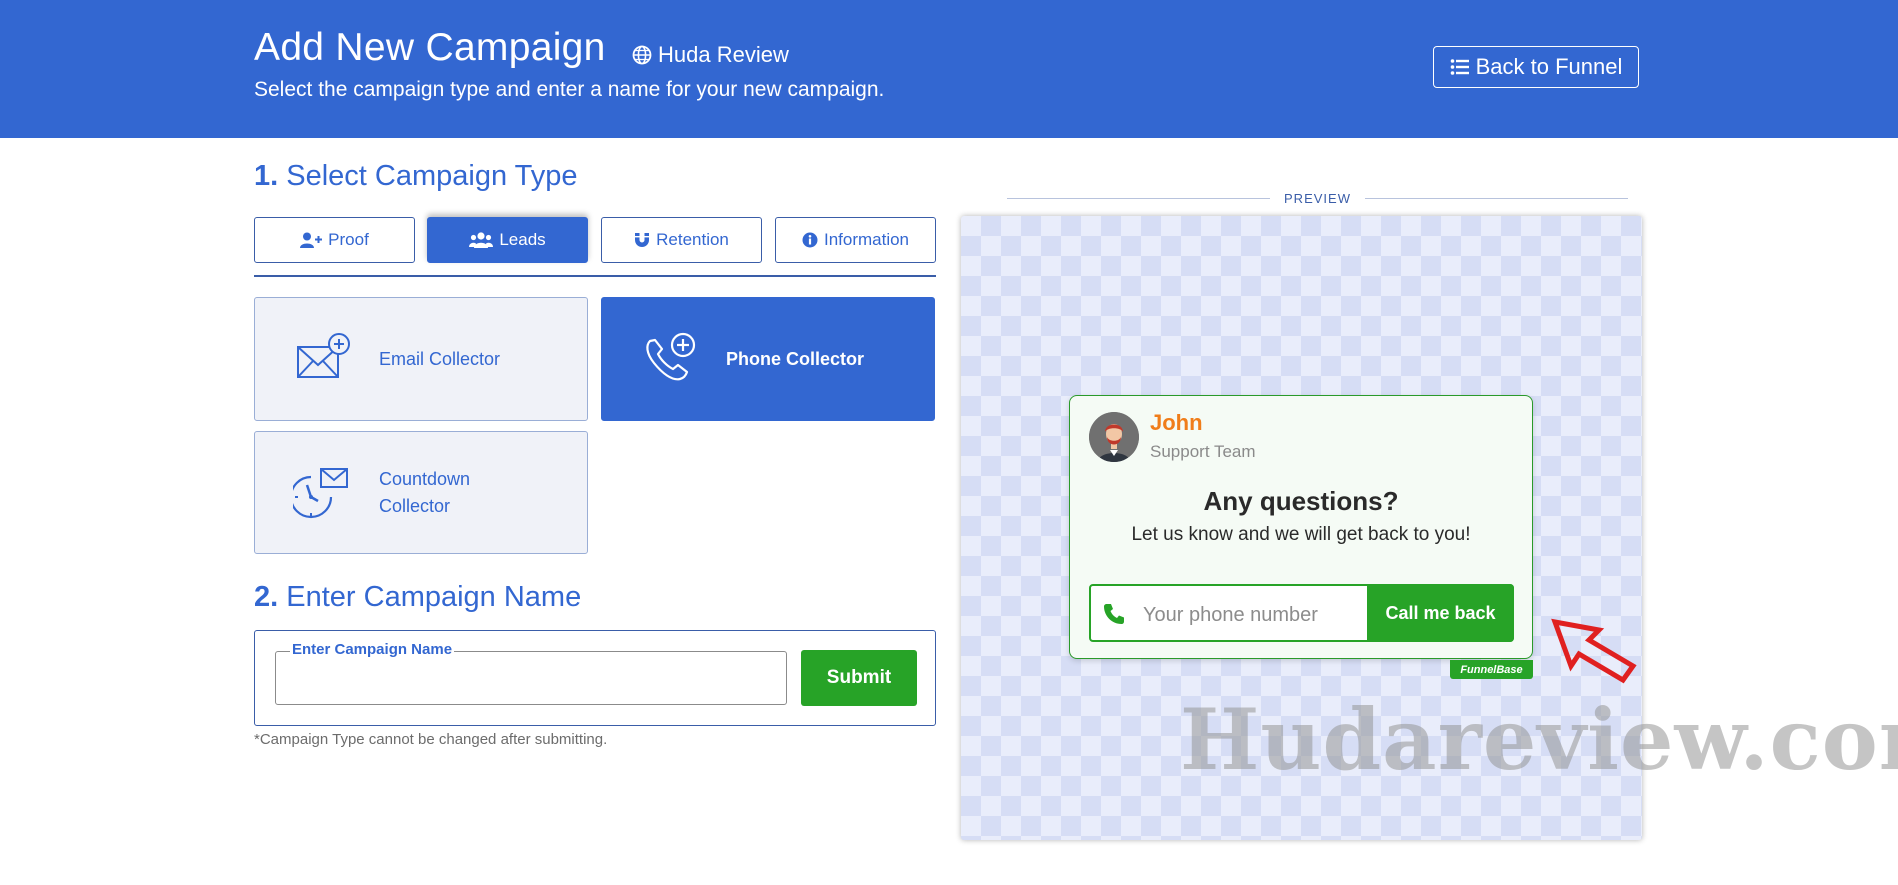 Image resolution: width=1898 pixels, height=885 pixels. Describe the element at coordinates (1440, 613) in the screenshot. I see `call-me-back-button: Call me back` at that location.